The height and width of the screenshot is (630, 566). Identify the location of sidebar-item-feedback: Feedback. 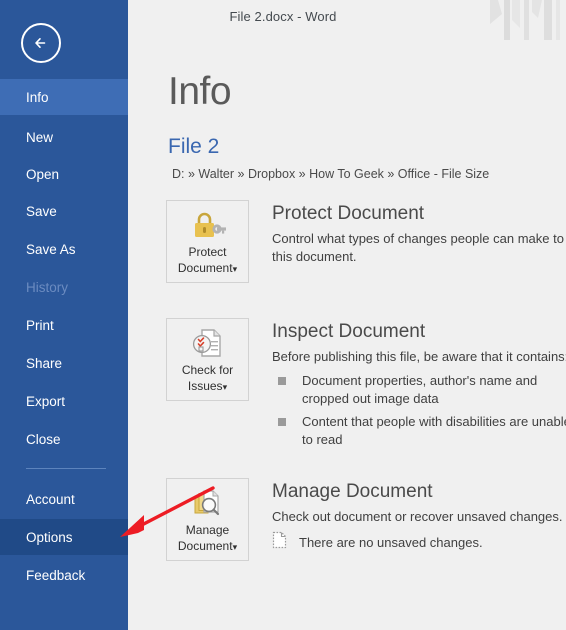
(64, 575).